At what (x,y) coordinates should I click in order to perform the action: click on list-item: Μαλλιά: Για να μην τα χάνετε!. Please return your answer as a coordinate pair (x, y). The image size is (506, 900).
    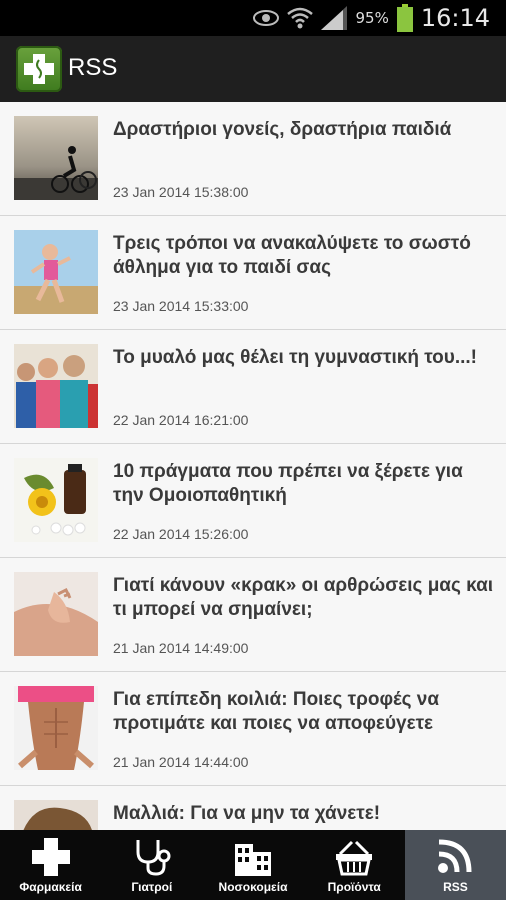
    Looking at the image, I should click on (253, 808).